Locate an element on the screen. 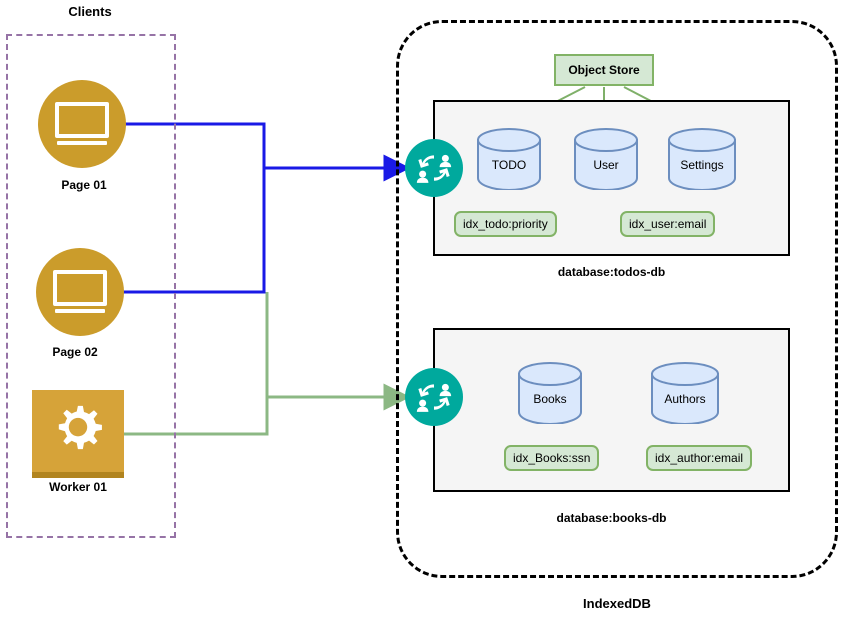 The image size is (848, 623). index-pill-idx-user-email: idx_user:email is located at coordinates (668, 224).